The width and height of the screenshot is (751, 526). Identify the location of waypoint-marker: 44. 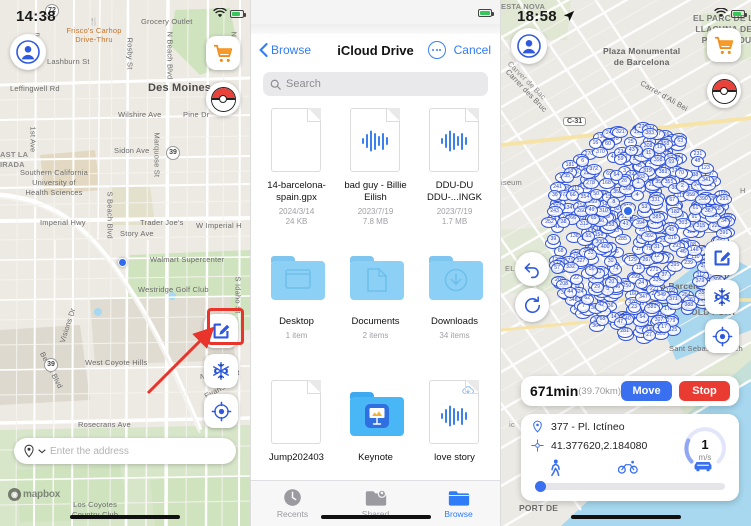
(570, 292).